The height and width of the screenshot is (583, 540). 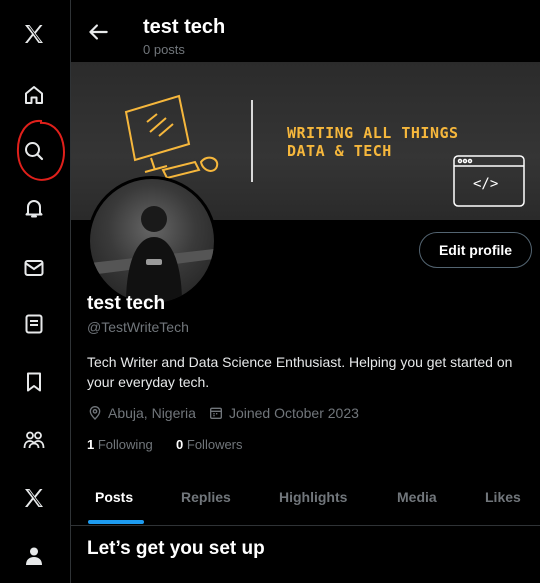 I want to click on notifications-bell-icon, so click(x=34, y=208).